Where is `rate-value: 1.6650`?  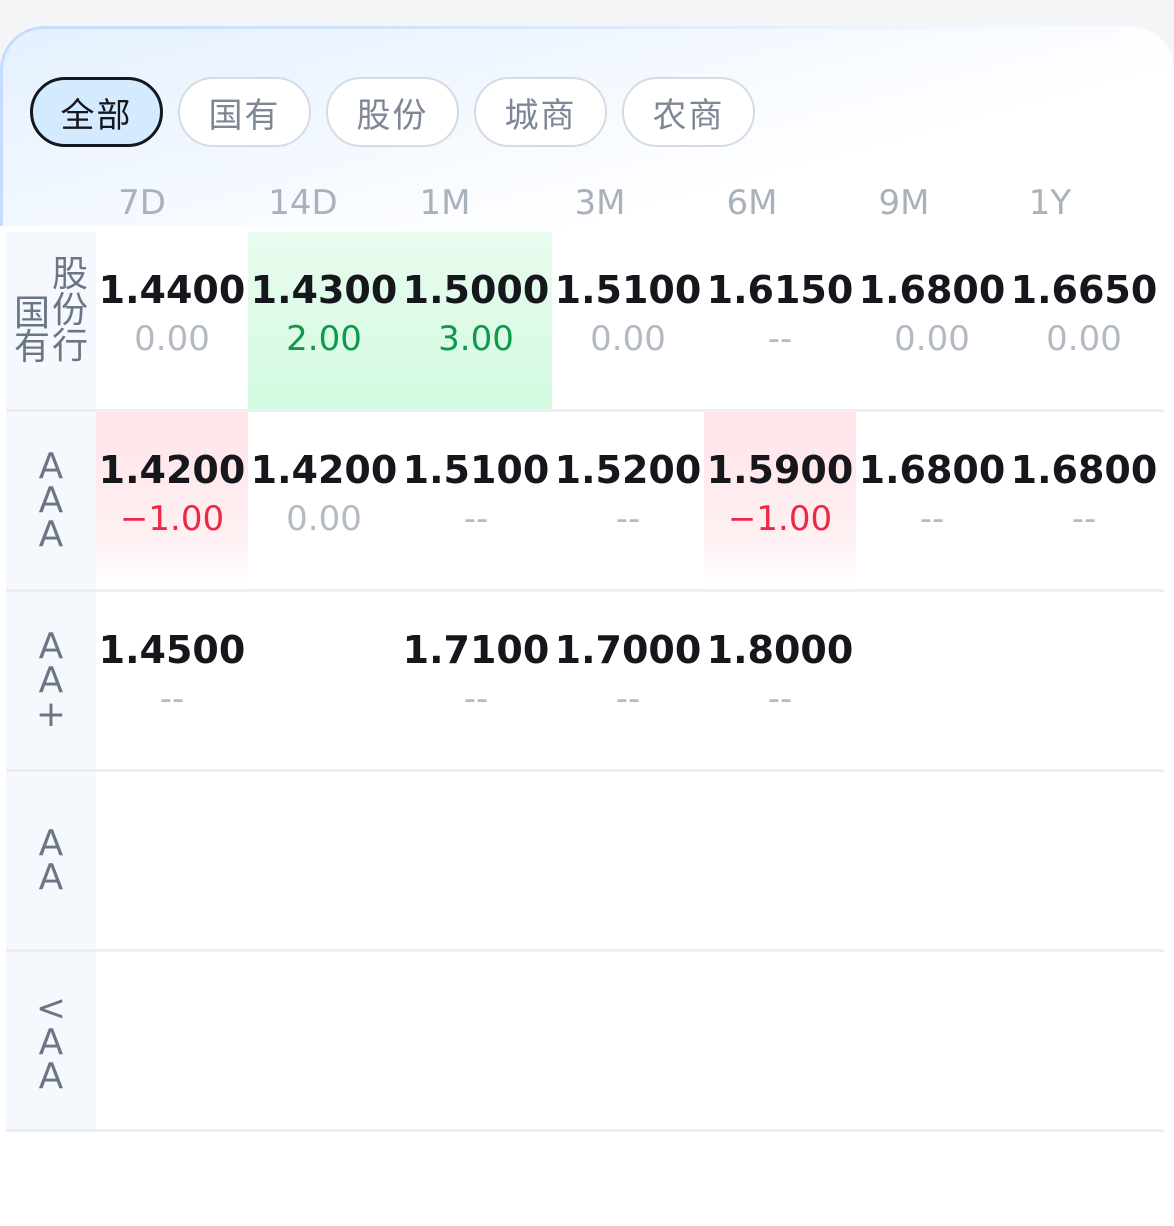
rate-value: 1.6650 is located at coordinates (1084, 289).